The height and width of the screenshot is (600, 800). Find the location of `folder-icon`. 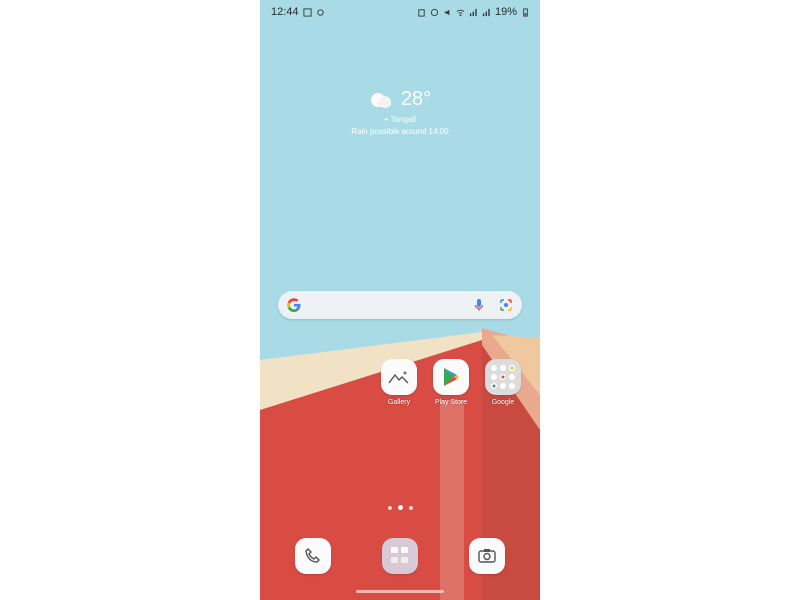

folder-icon is located at coordinates (399, 555).